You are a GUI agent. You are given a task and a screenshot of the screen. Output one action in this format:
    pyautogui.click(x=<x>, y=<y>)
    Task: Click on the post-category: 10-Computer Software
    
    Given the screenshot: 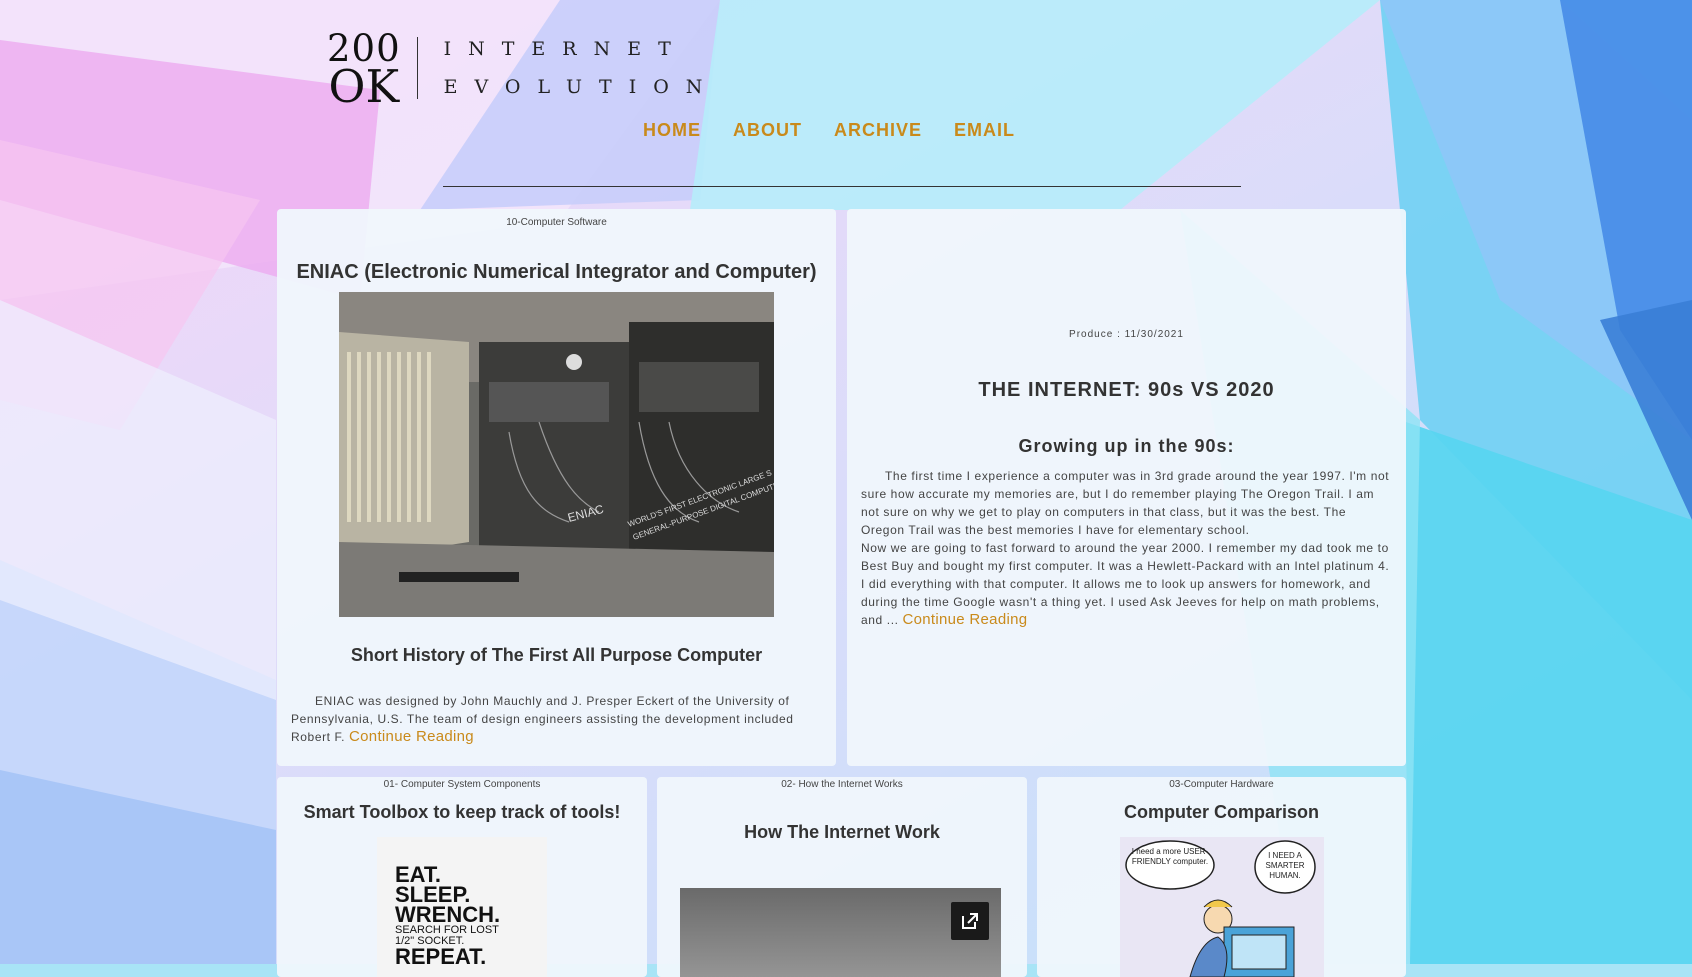 What is the action you would take?
    pyautogui.click(x=556, y=222)
    